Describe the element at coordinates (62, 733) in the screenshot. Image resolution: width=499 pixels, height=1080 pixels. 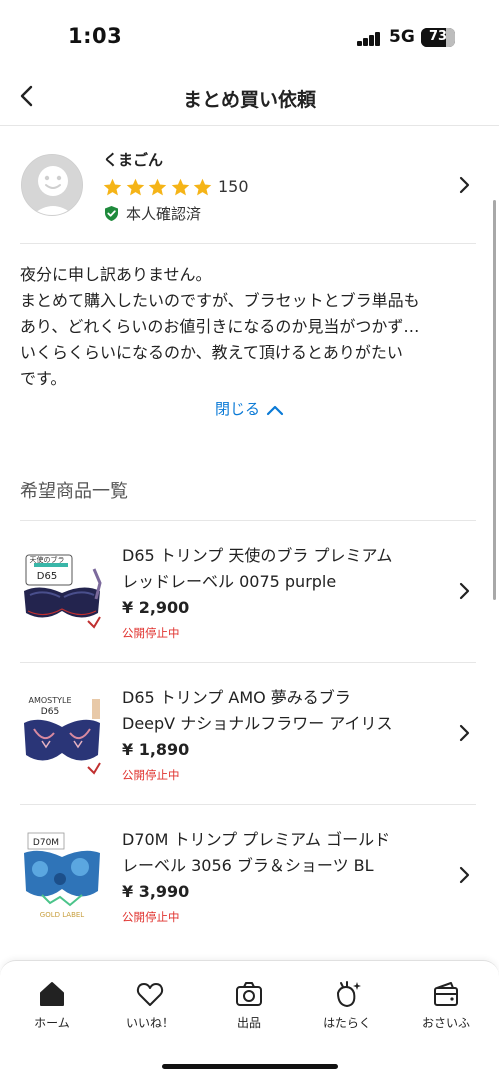
I see `product-thumbnail: AMOSTYLE D65` at that location.